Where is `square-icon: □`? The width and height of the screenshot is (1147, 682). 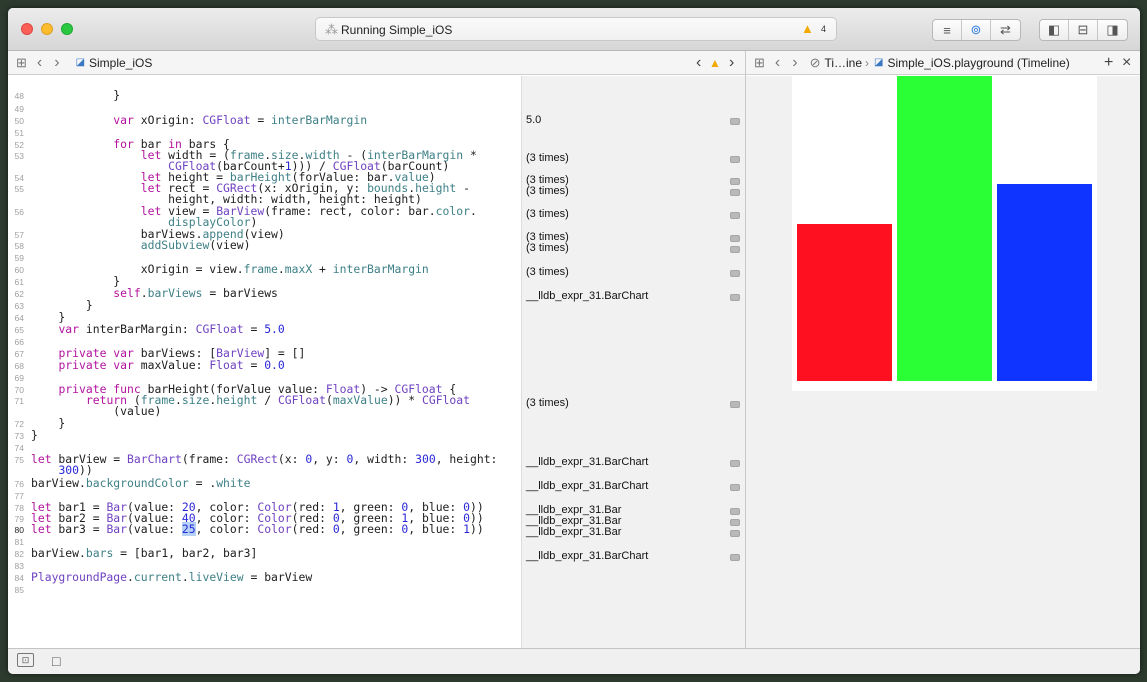 square-icon: □ is located at coordinates (56, 661).